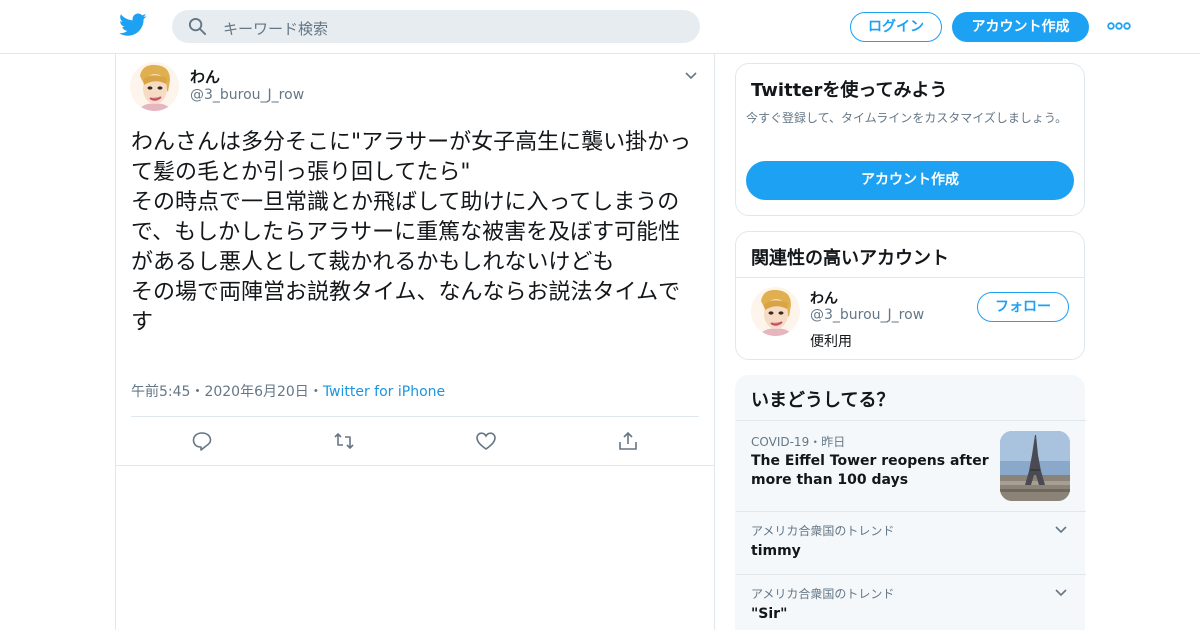 The image size is (1200, 630). What do you see at coordinates (831, 342) in the screenshot?
I see `related-account-bio: 便利用` at bounding box center [831, 342].